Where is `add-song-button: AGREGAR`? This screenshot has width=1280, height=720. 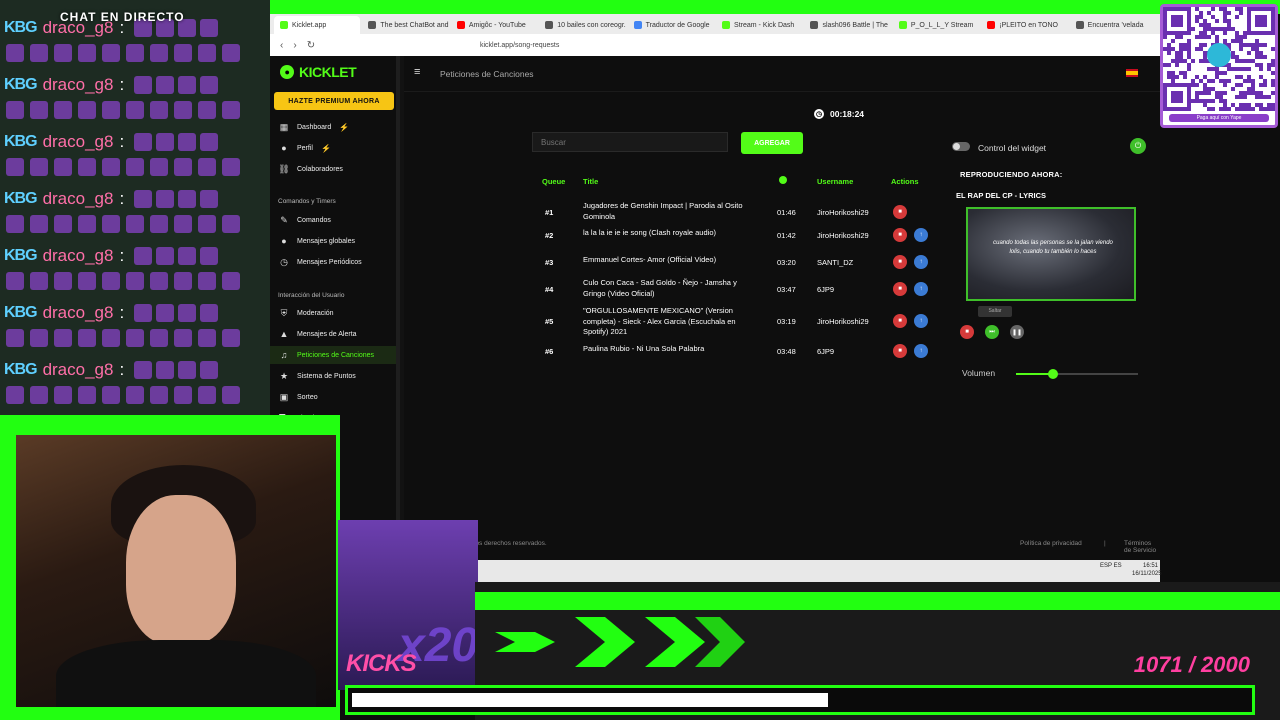
add-song-button: AGREGAR is located at coordinates (772, 143).